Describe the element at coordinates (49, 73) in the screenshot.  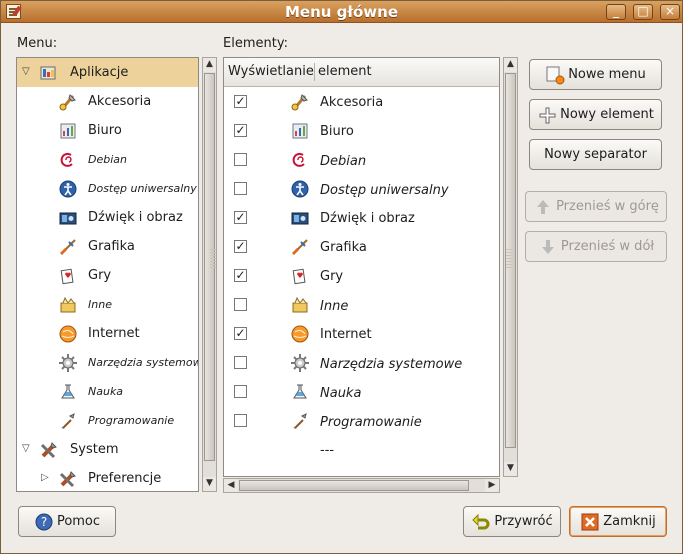
I see `applications-icon` at that location.